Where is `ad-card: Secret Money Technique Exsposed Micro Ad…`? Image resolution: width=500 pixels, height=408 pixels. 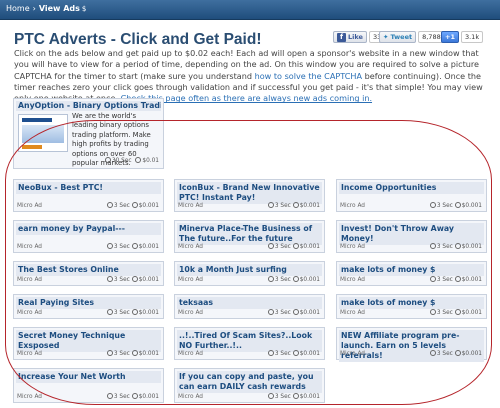
ad-card: Secret Money Technique Exsposed Micro Ad… is located at coordinates (88, 343).